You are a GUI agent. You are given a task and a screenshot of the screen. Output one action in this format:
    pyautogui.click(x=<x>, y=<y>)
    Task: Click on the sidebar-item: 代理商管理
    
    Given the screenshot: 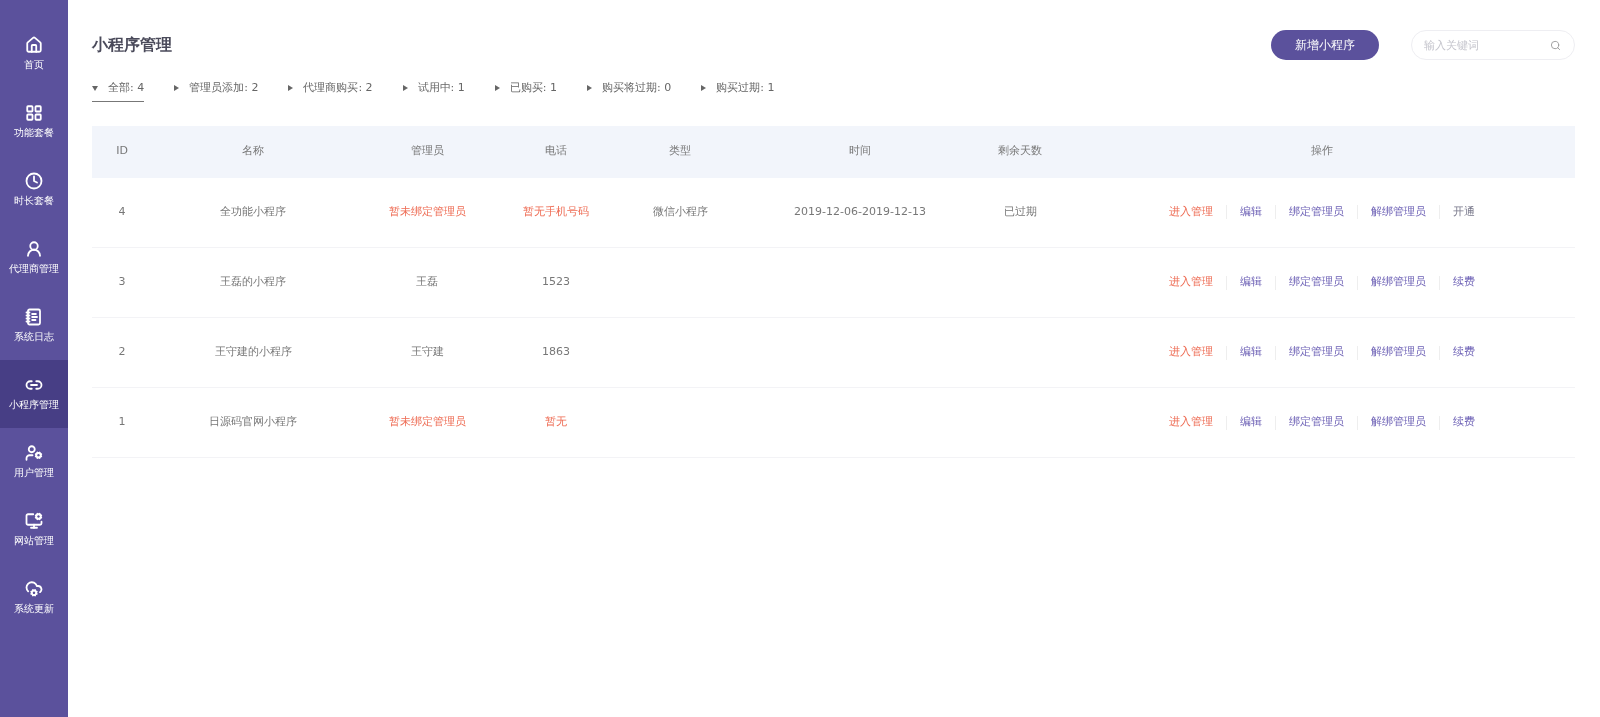 What is the action you would take?
    pyautogui.click(x=34, y=258)
    